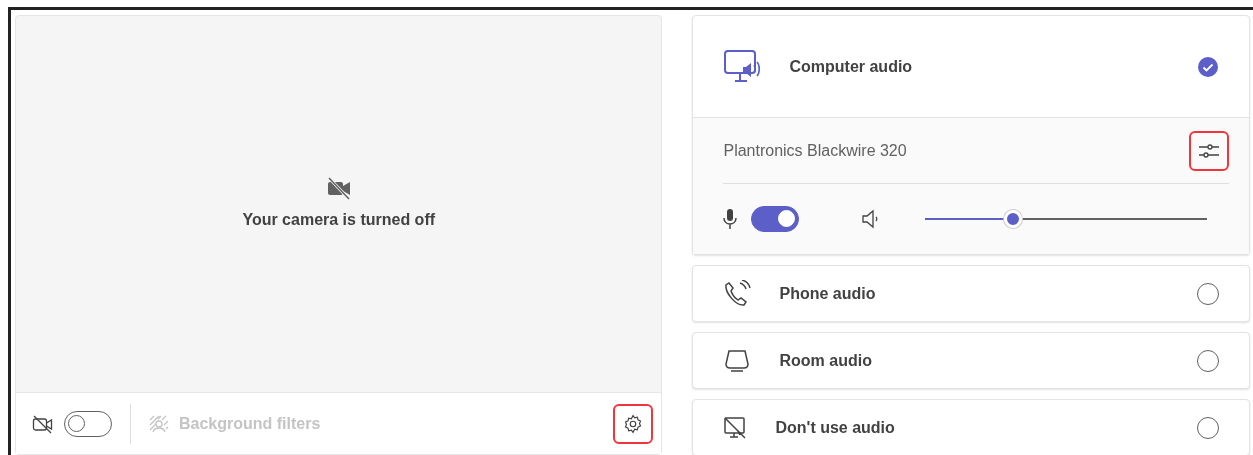 Image resolution: width=1253 pixels, height=455 pixels. I want to click on microphone-toggle, so click(775, 219).